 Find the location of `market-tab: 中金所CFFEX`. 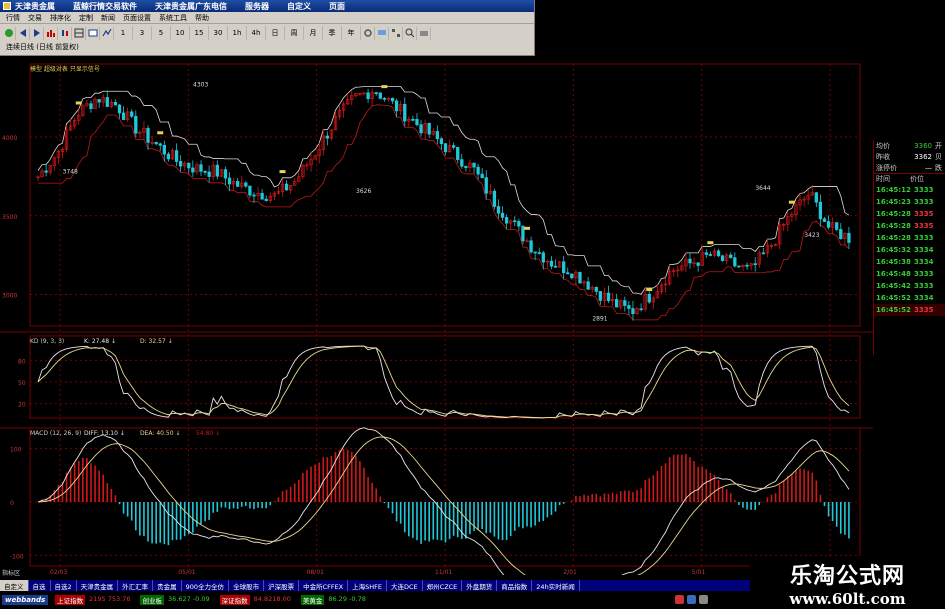

market-tab: 中金所CFFEX is located at coordinates (324, 585).